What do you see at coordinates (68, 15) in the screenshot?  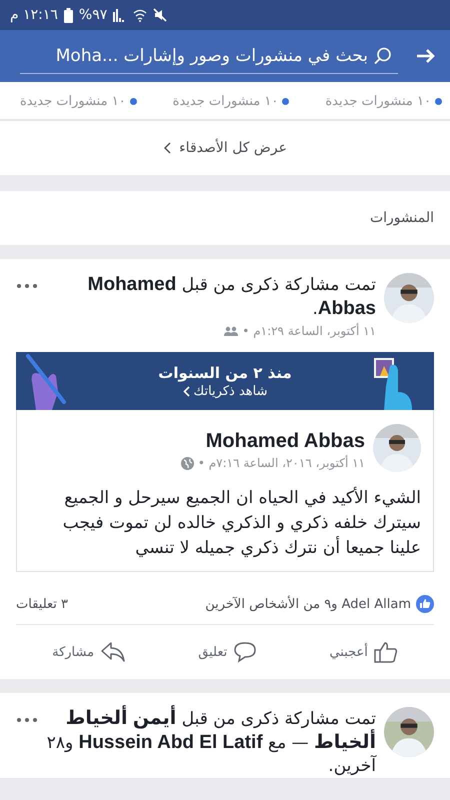 I see `battery-icon` at bounding box center [68, 15].